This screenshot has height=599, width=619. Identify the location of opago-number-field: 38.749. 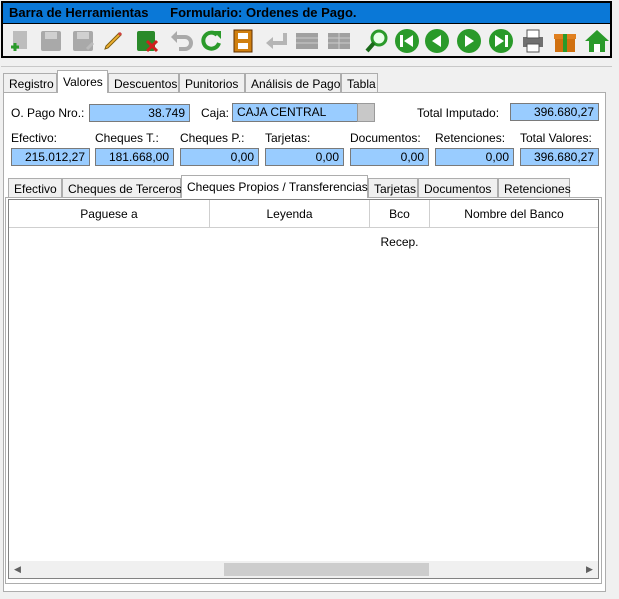
(139, 113).